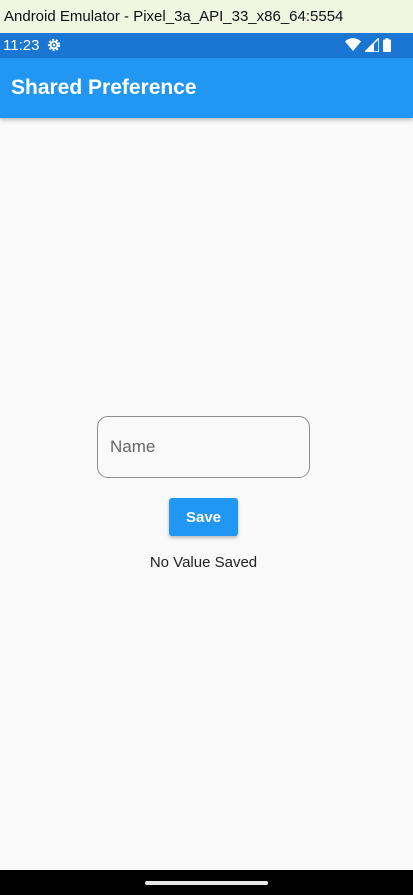 Image resolution: width=413 pixels, height=895 pixels. What do you see at coordinates (104, 87) in the screenshot?
I see `page-title: Shared Preference` at bounding box center [104, 87].